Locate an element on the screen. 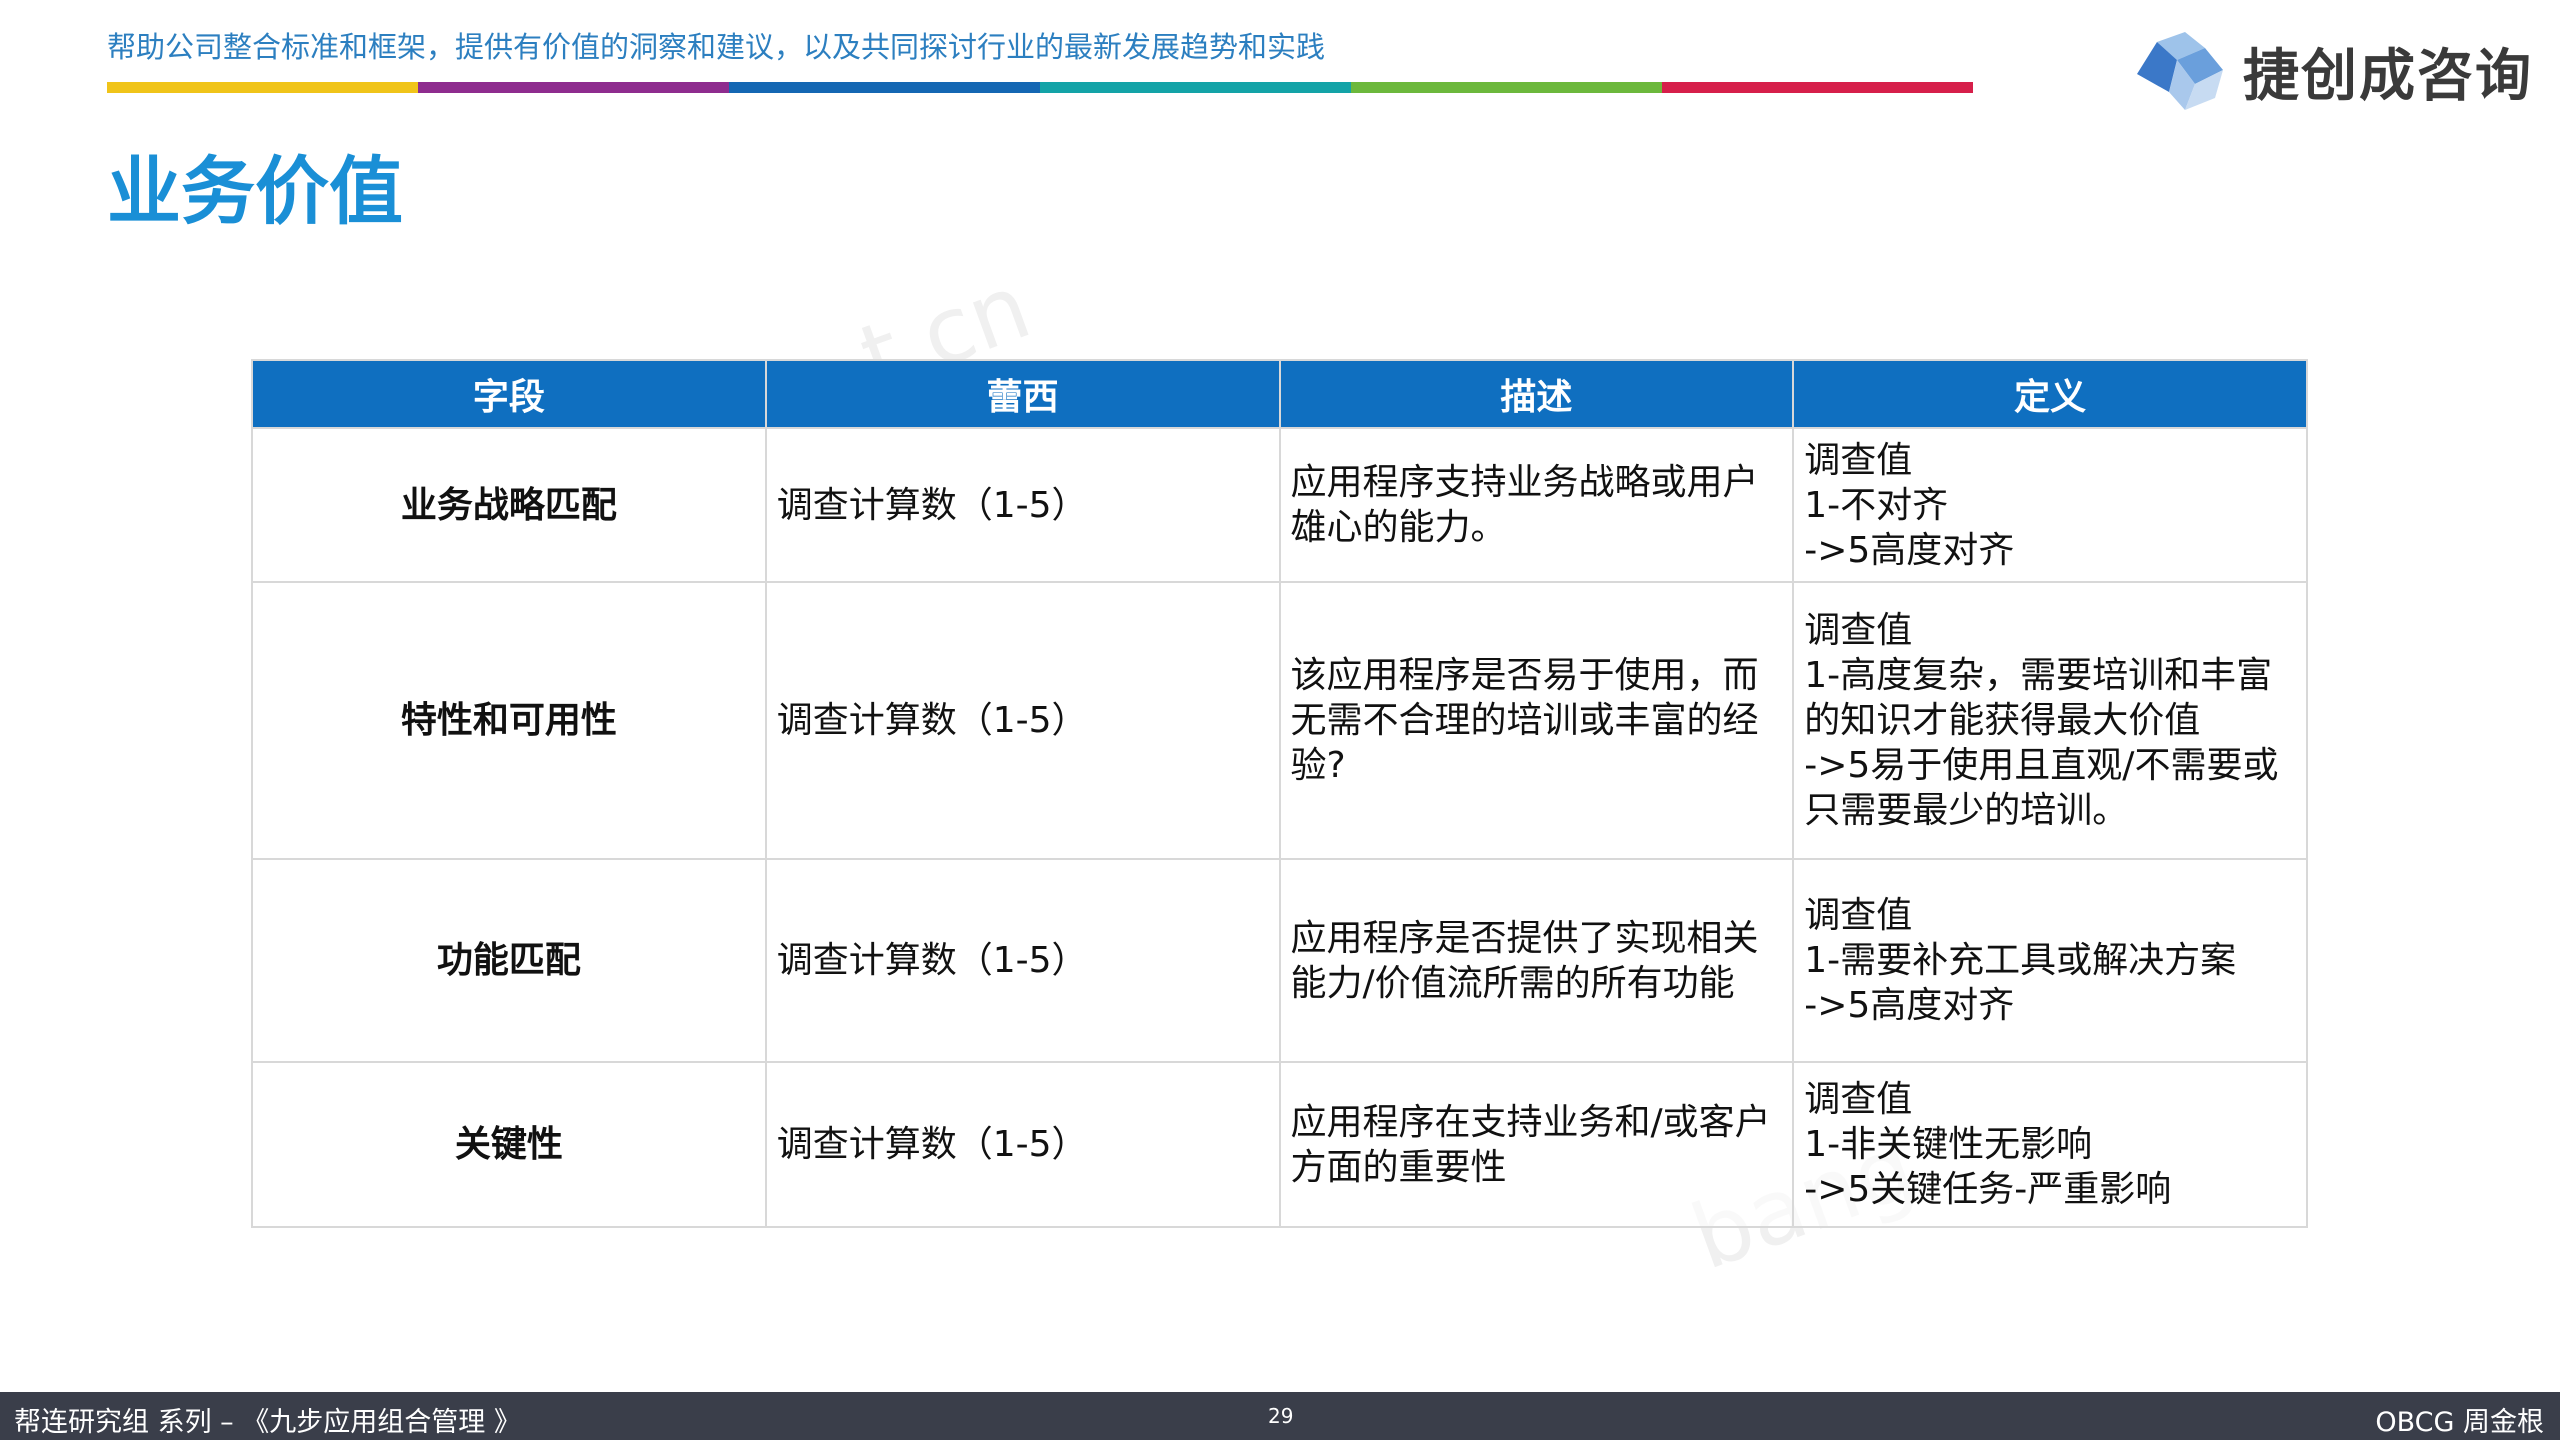  field-cell: 特性和可用性 is located at coordinates (509, 720).